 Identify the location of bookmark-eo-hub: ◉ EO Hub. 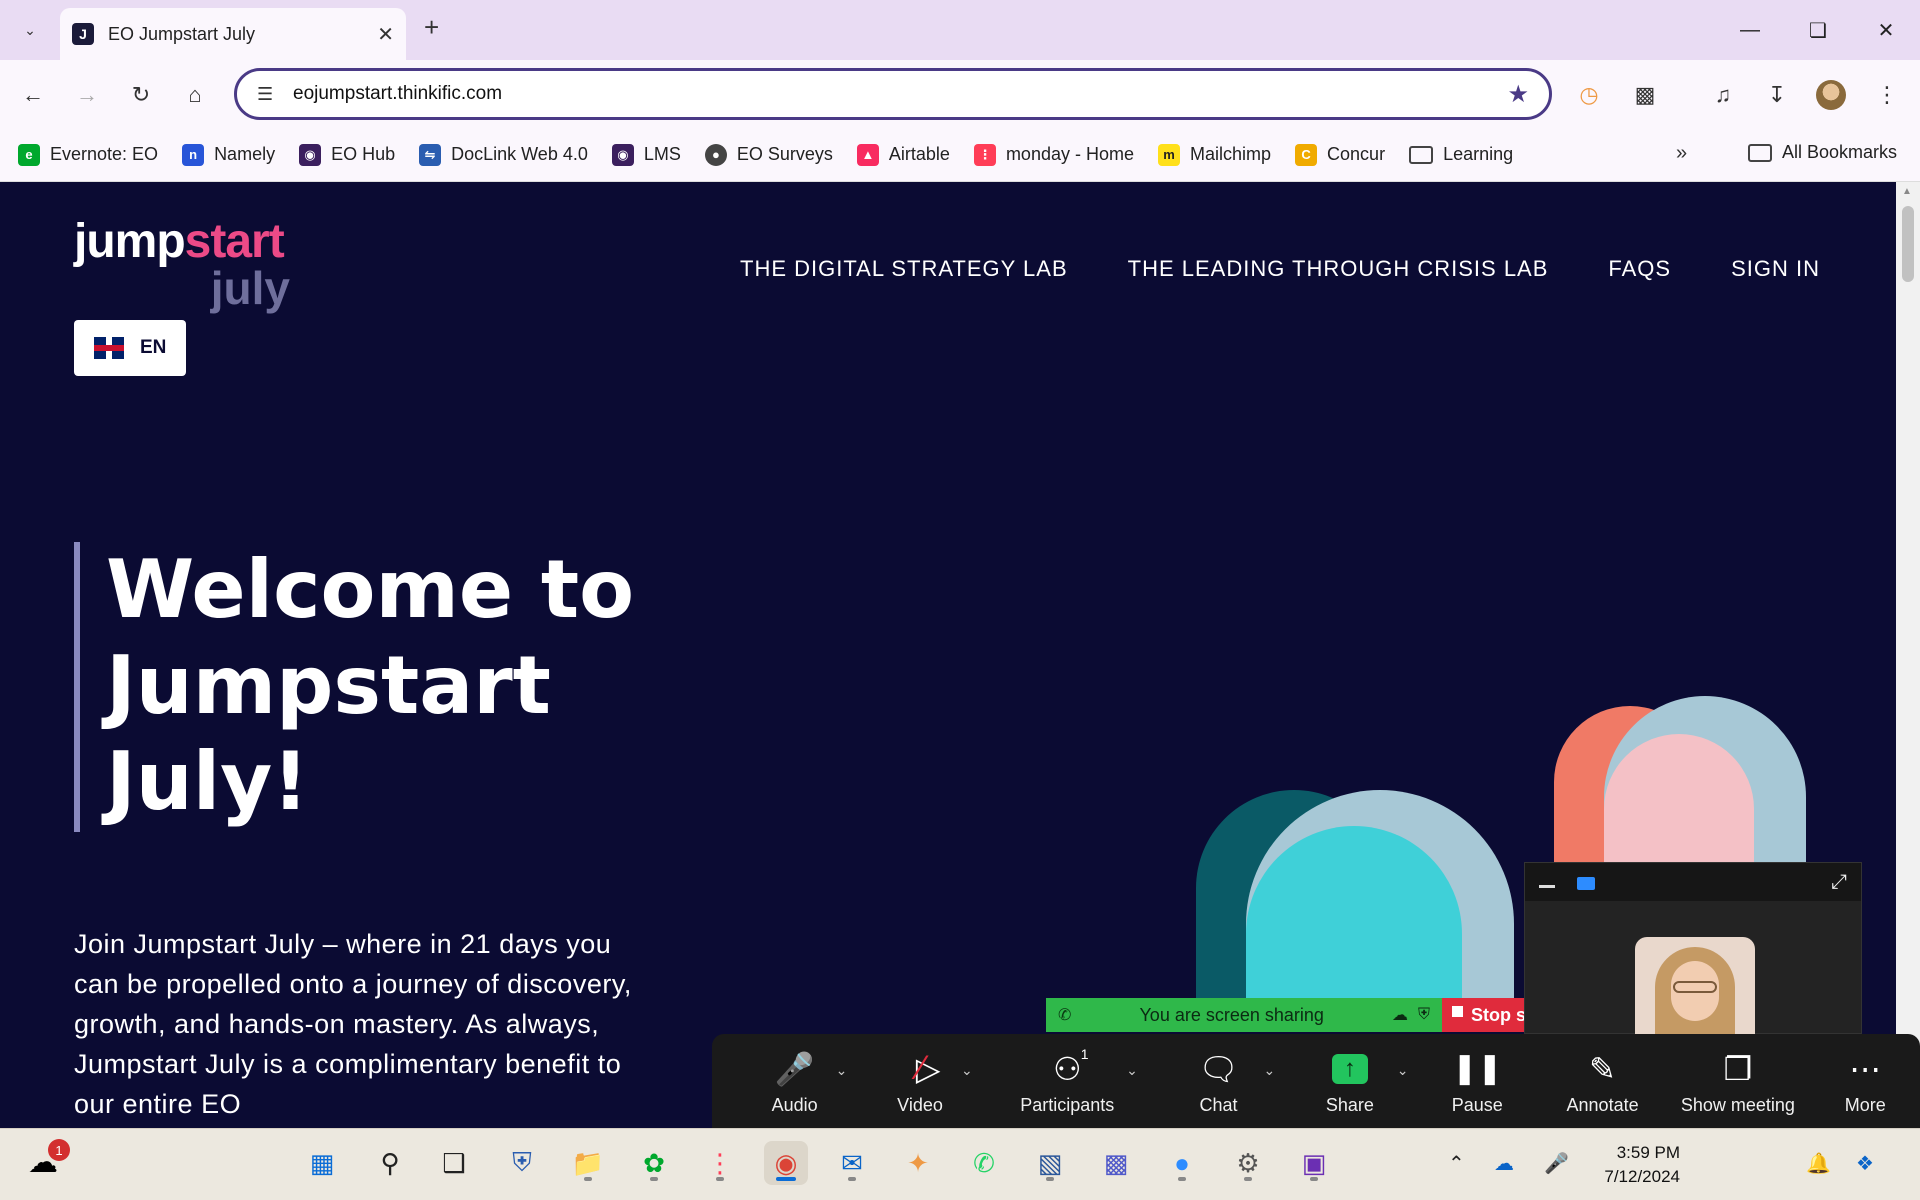
(347, 154).